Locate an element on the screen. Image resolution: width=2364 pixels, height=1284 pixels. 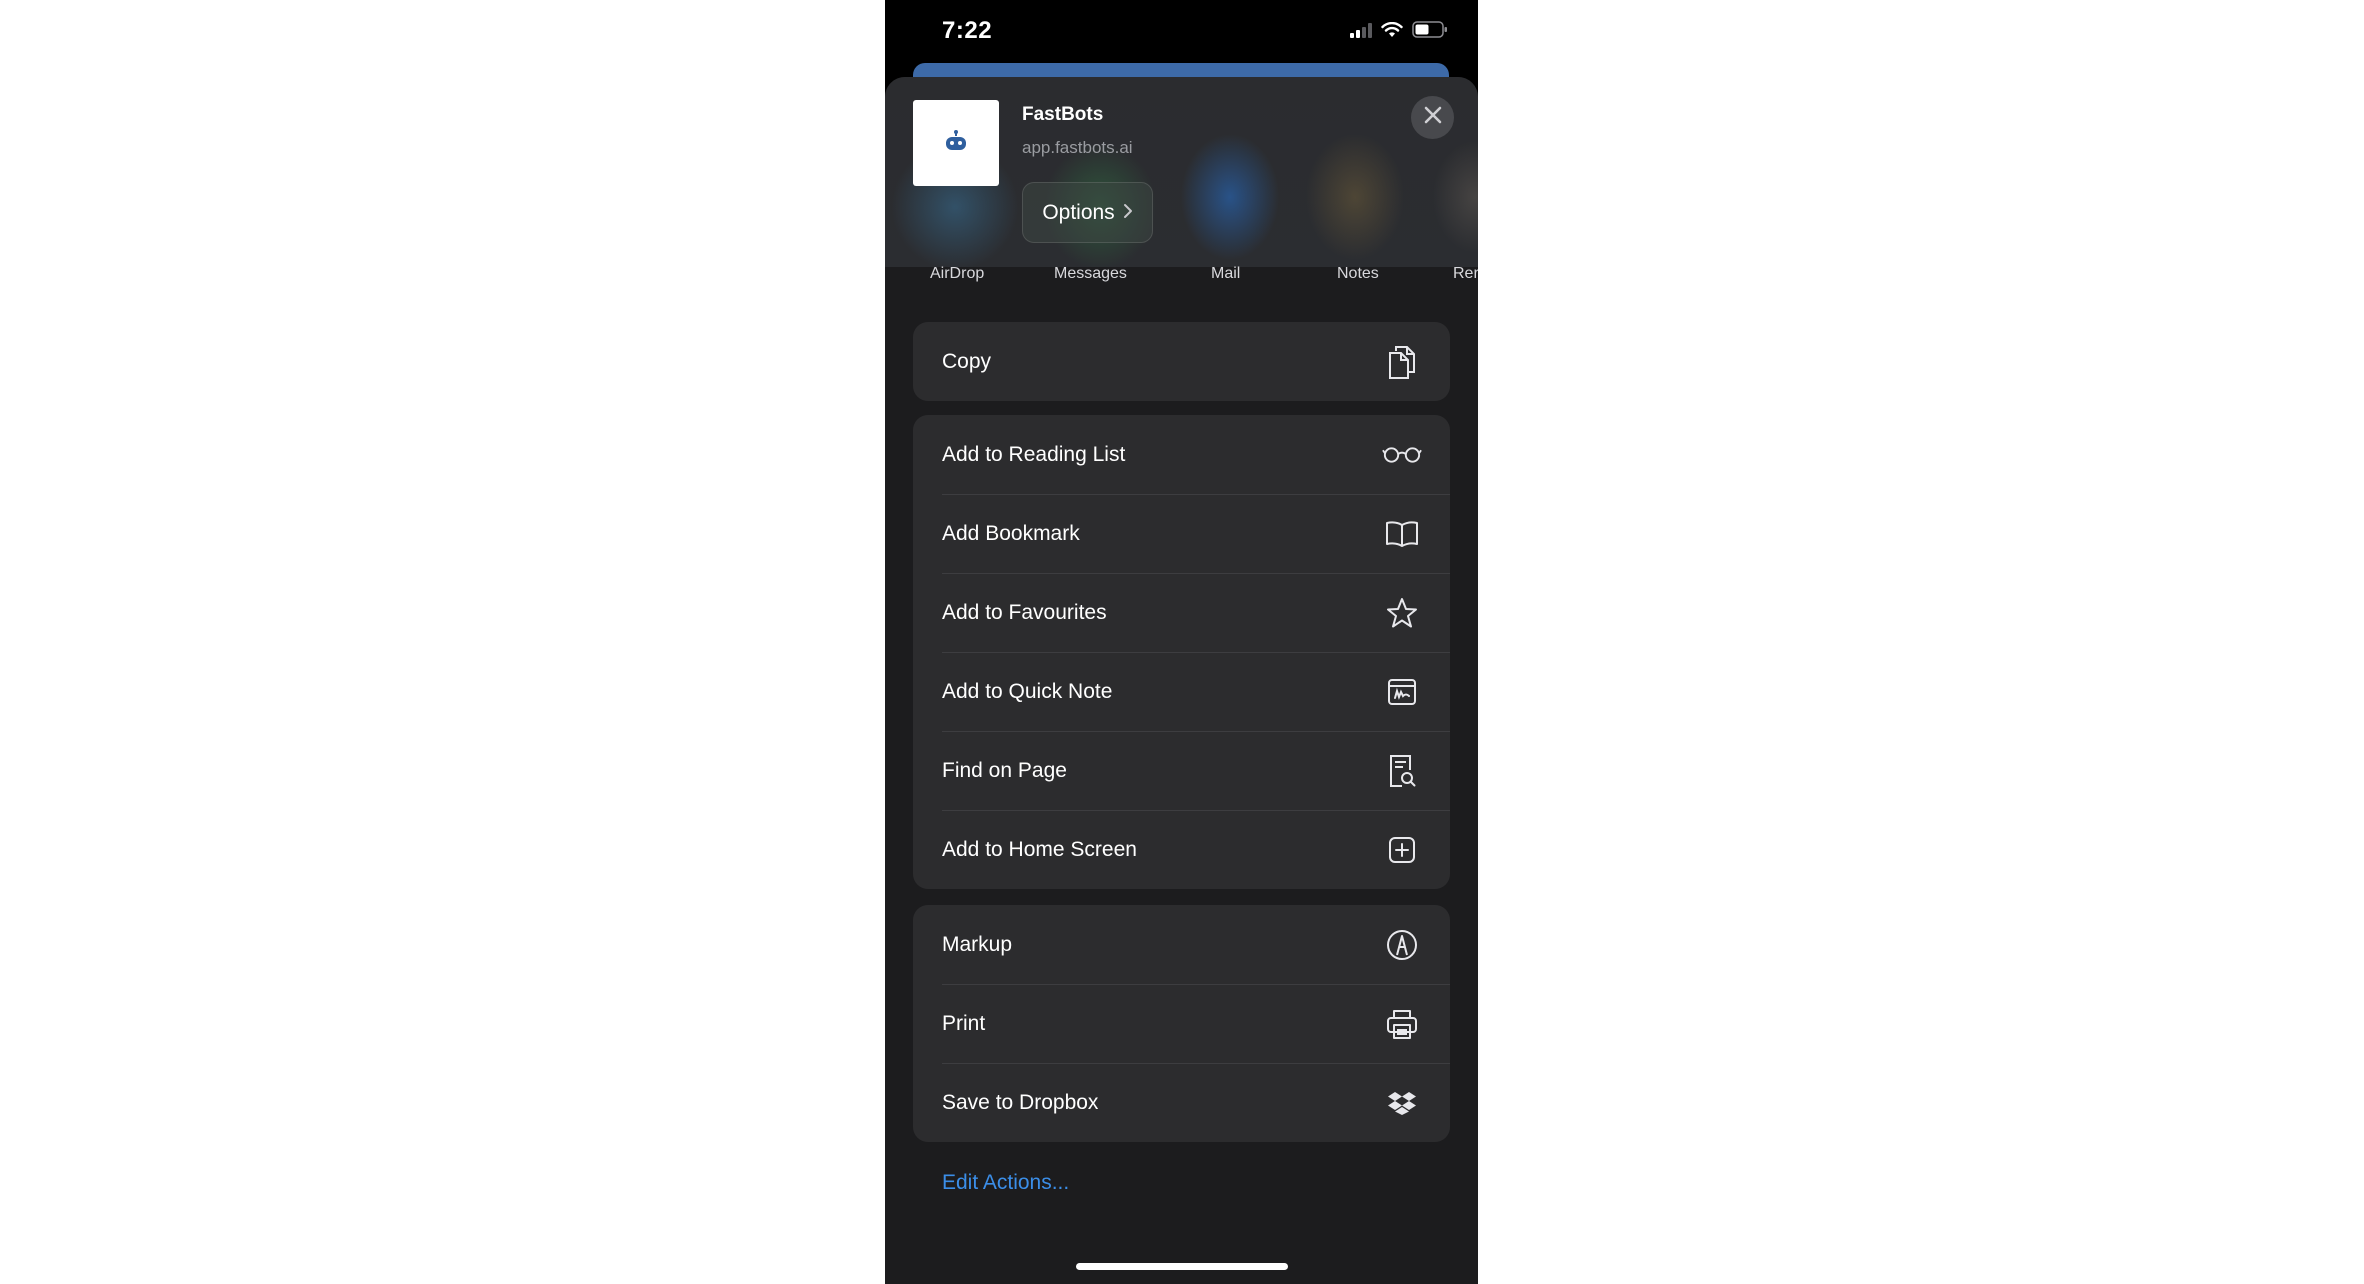
action-group-extensions: Markup Print Save to Dropbox is located at coordinates (1181, 1023).